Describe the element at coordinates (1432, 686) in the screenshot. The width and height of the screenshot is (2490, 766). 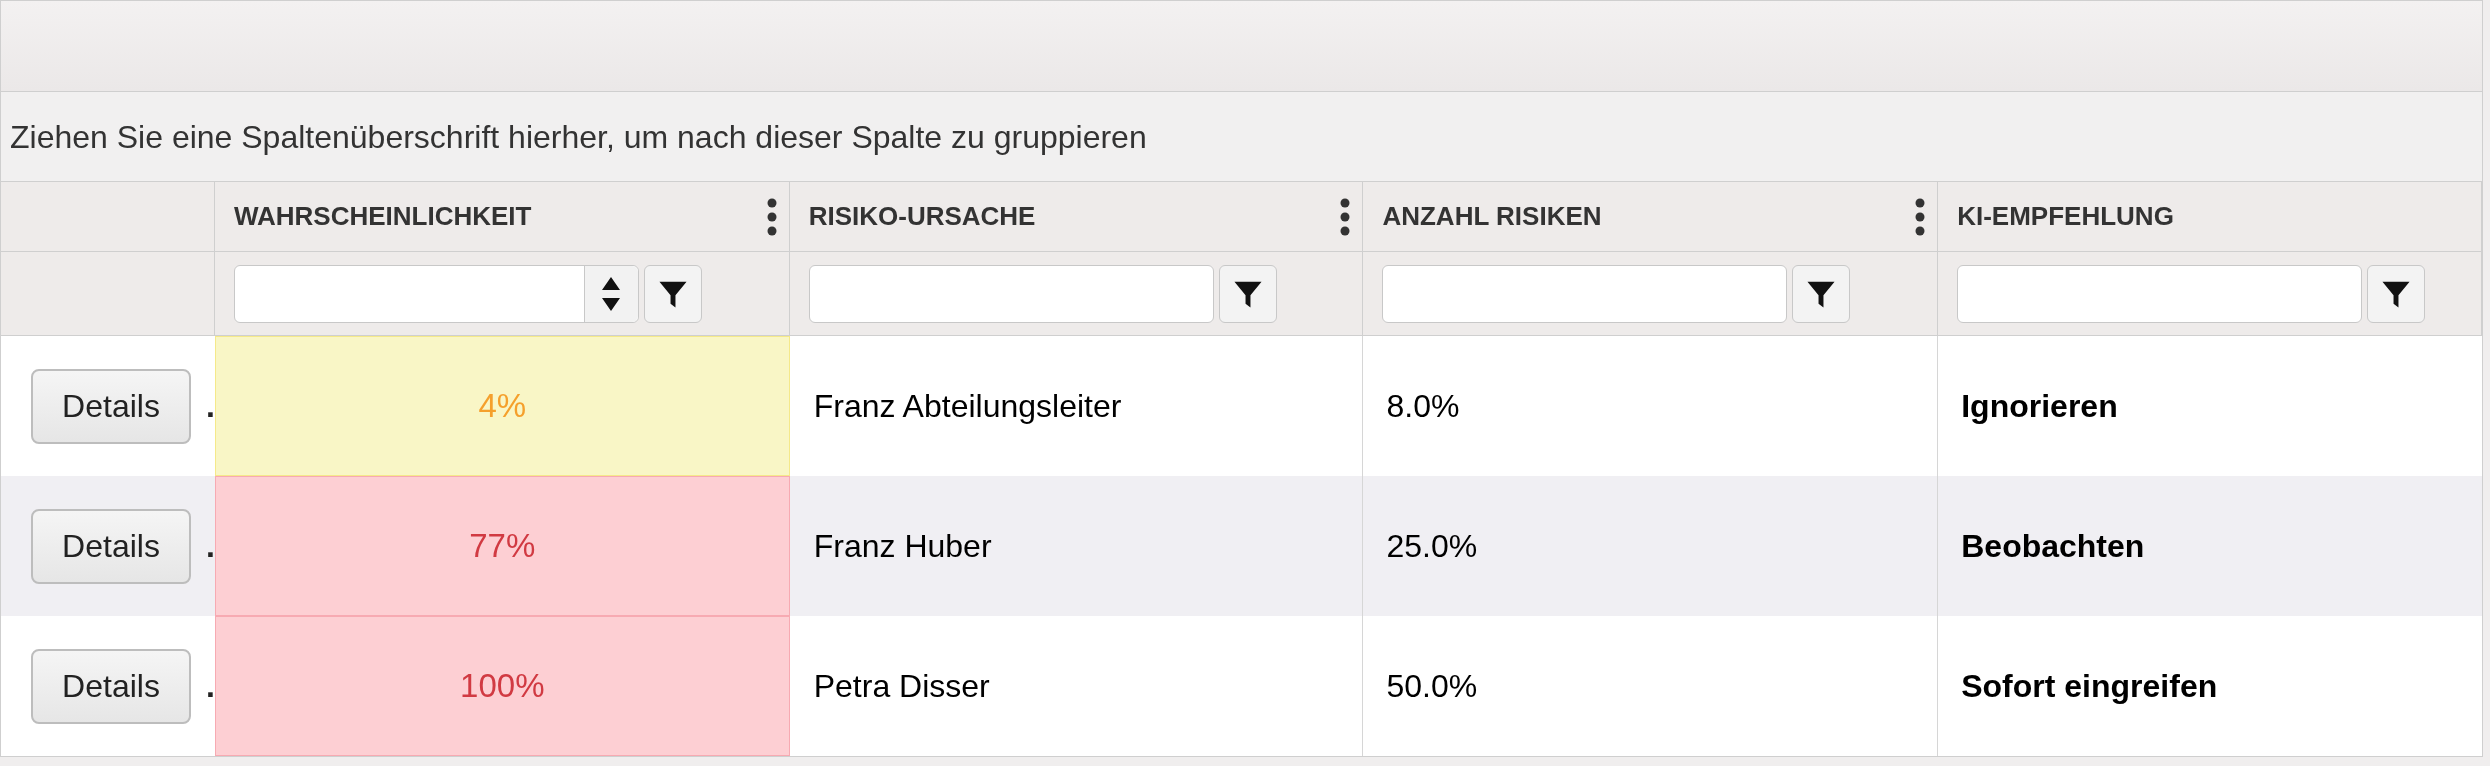
I see `table-cell-text: 50.0%` at that location.